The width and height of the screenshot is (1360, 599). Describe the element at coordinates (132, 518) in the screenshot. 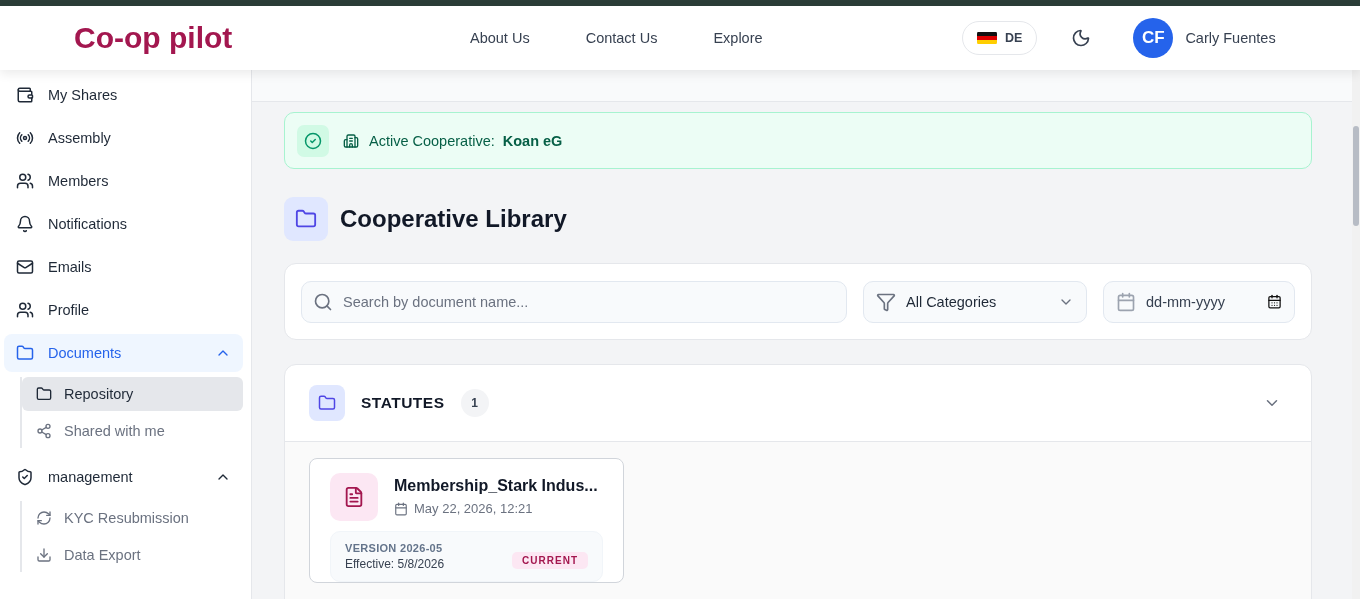

I see `sidebar-subitem: KYC Resubmission` at that location.